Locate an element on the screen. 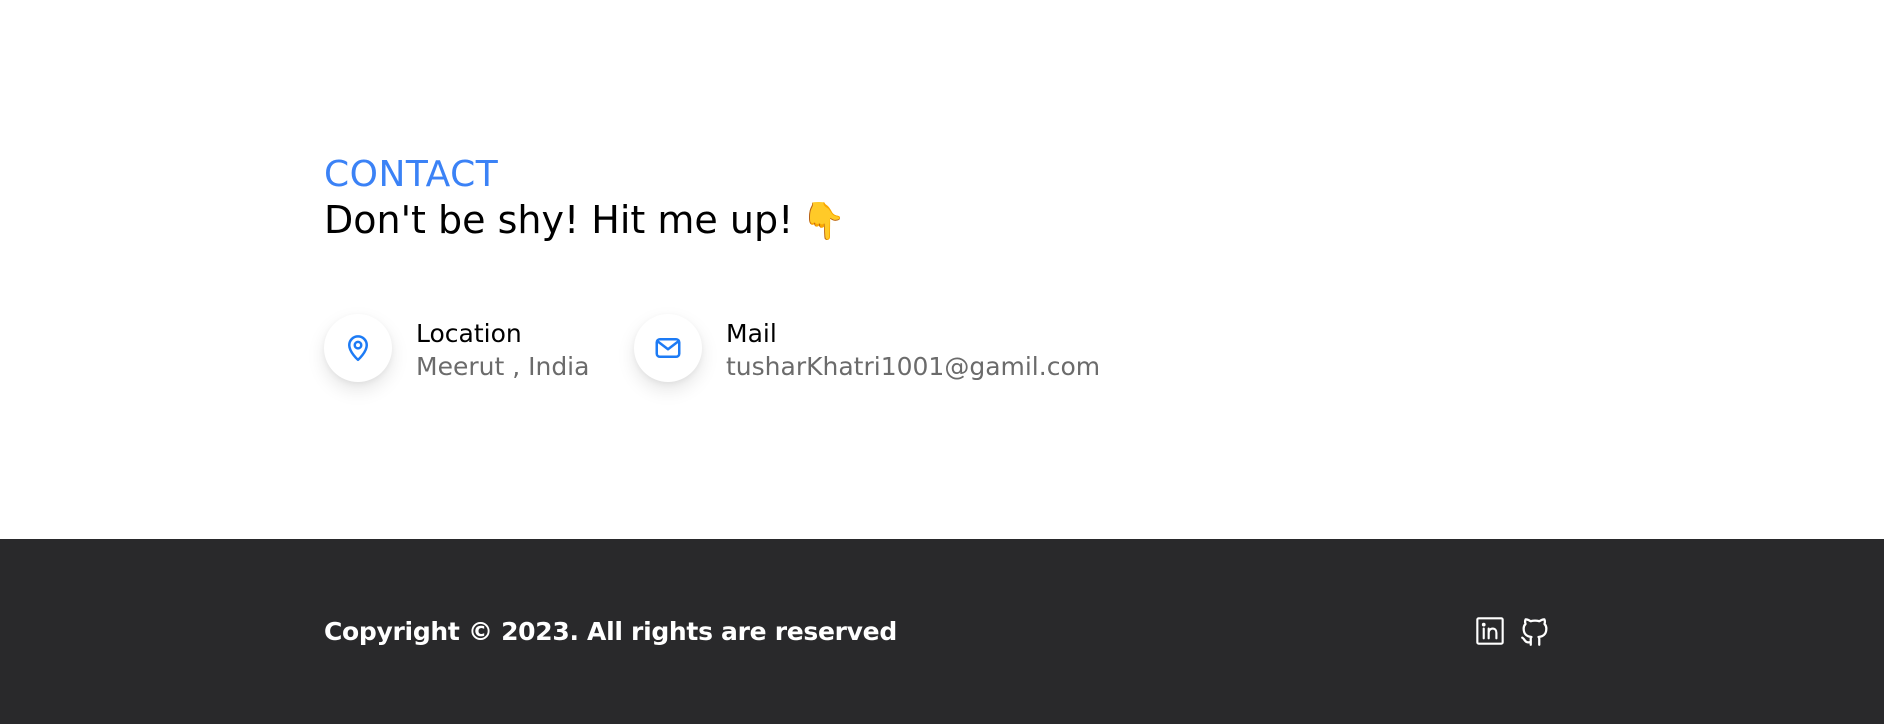  github-link is located at coordinates (1535, 634).